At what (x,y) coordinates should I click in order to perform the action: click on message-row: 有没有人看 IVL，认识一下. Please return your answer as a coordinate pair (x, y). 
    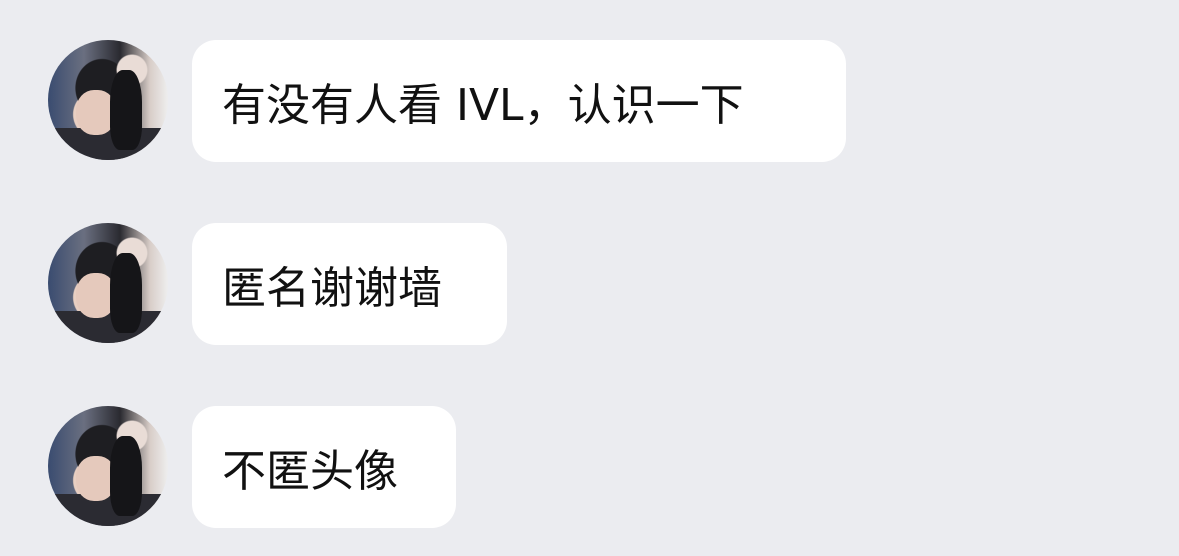
    Looking at the image, I should click on (447, 101).